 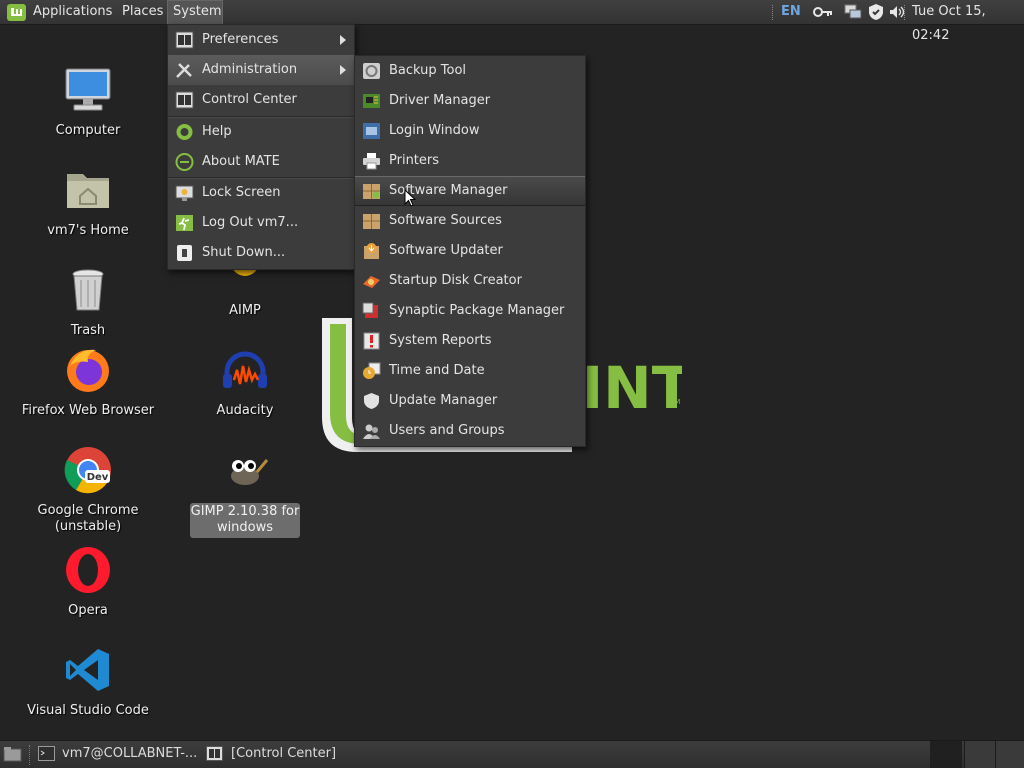 What do you see at coordinates (261, 70) in the screenshot?
I see `menu-item-administration: Administration` at bounding box center [261, 70].